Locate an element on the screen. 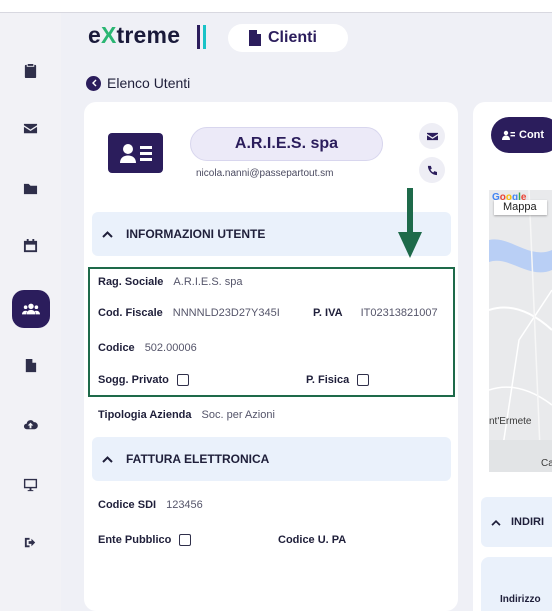 The width and height of the screenshot is (552, 611). section-title: INFORMAZIONI UTENTE is located at coordinates (196, 234).